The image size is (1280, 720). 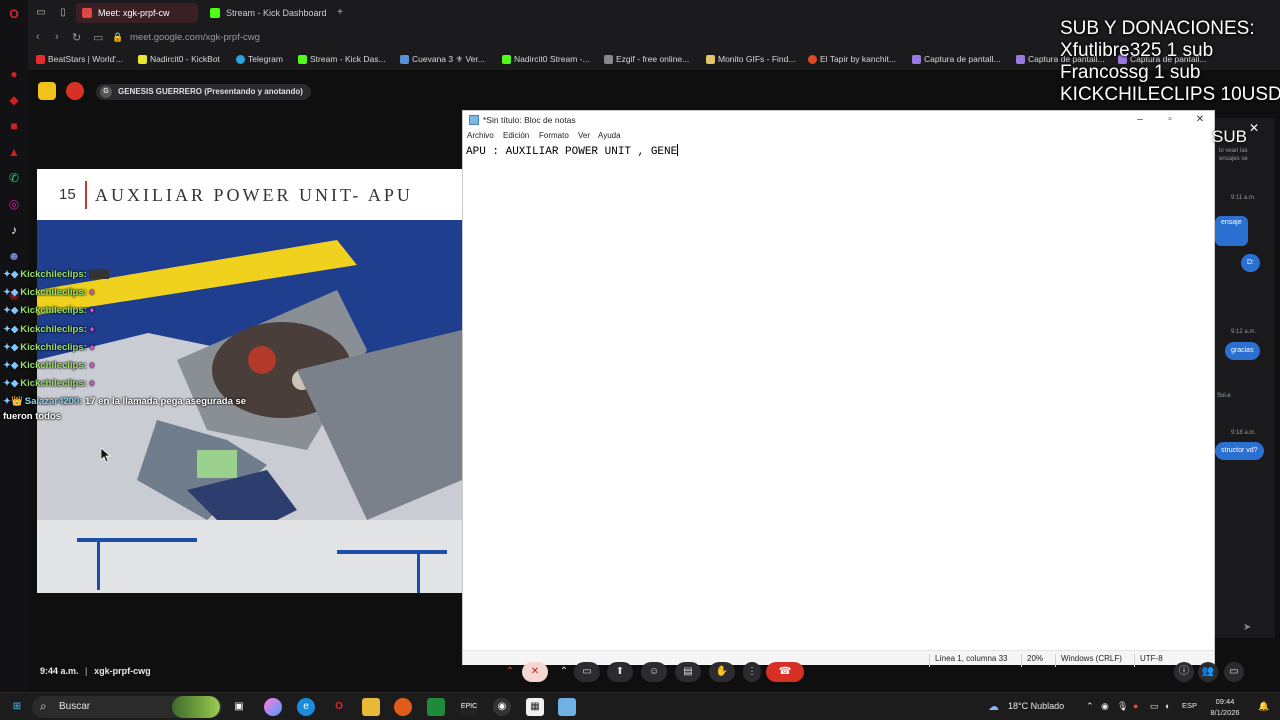 What do you see at coordinates (1036, 706) in the screenshot?
I see `weather-text: 18°C Nublado` at bounding box center [1036, 706].